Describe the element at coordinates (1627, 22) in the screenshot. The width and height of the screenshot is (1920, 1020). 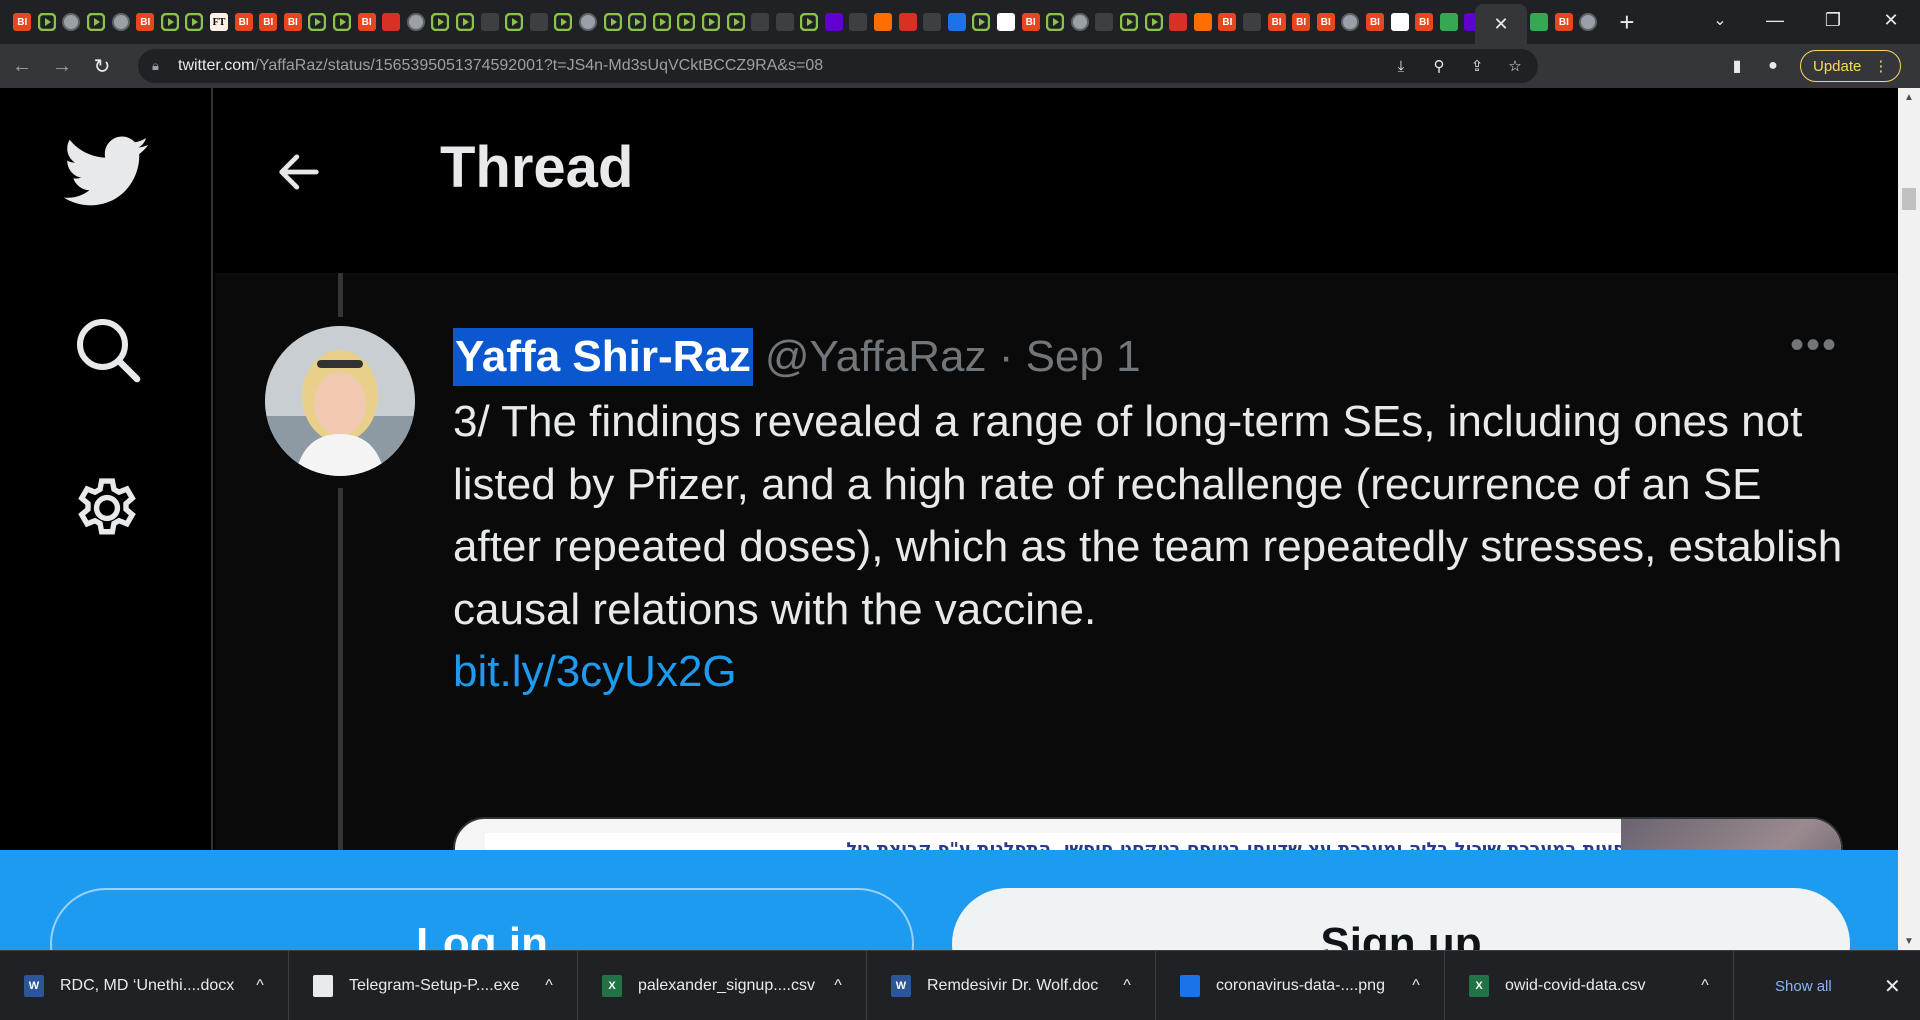
I see `new-tab-button: +` at that location.